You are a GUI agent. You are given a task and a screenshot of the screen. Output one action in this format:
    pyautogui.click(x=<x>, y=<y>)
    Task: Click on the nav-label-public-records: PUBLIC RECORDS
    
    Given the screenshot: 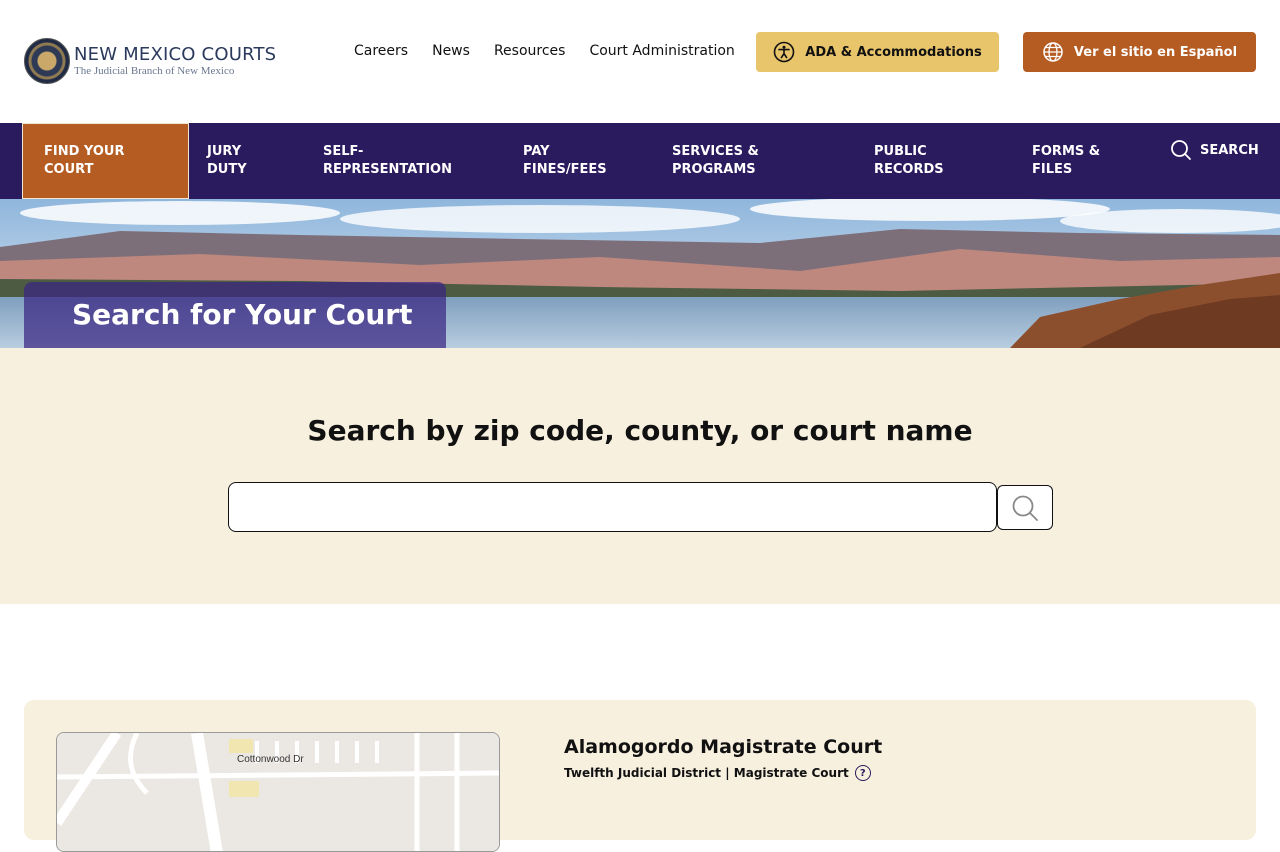 What is the action you would take?
    pyautogui.click(x=909, y=160)
    